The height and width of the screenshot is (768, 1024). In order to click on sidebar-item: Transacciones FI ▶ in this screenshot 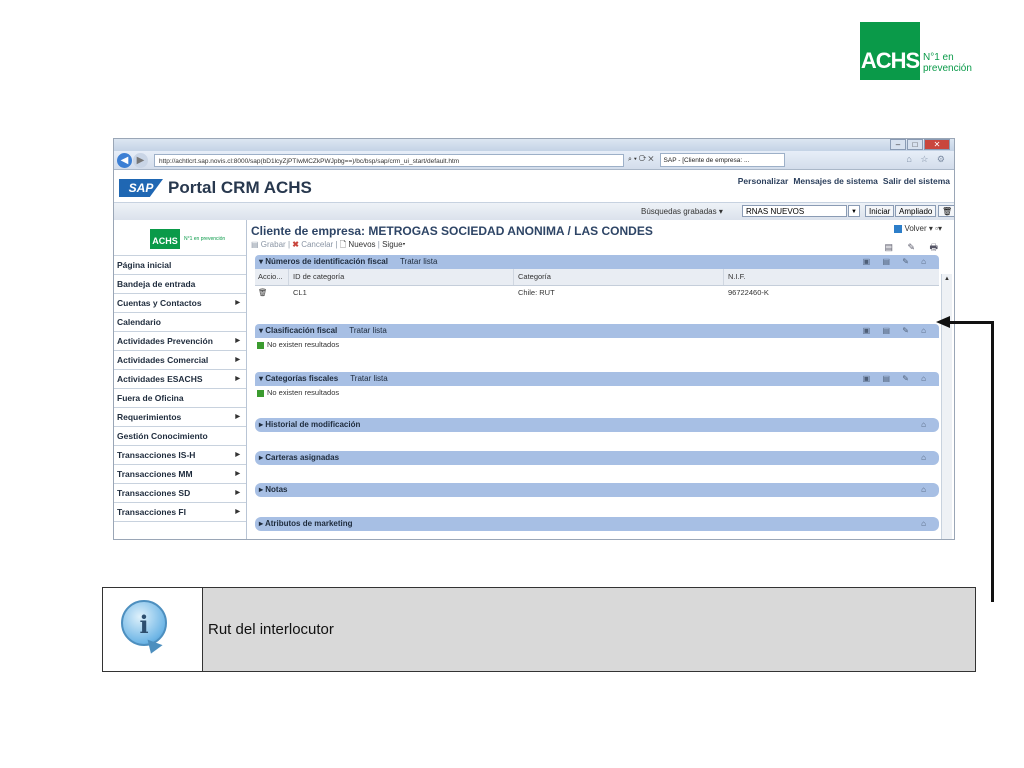, I will do `click(180, 512)`.